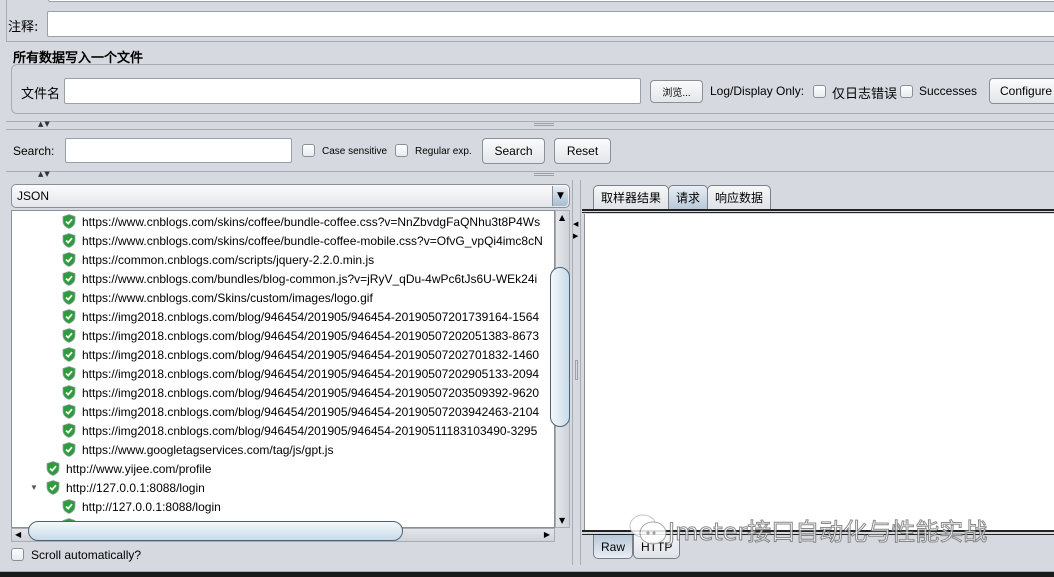 The height and width of the screenshot is (577, 1054). What do you see at coordinates (551, 1) in the screenshot?
I see `name-field-remnant` at bounding box center [551, 1].